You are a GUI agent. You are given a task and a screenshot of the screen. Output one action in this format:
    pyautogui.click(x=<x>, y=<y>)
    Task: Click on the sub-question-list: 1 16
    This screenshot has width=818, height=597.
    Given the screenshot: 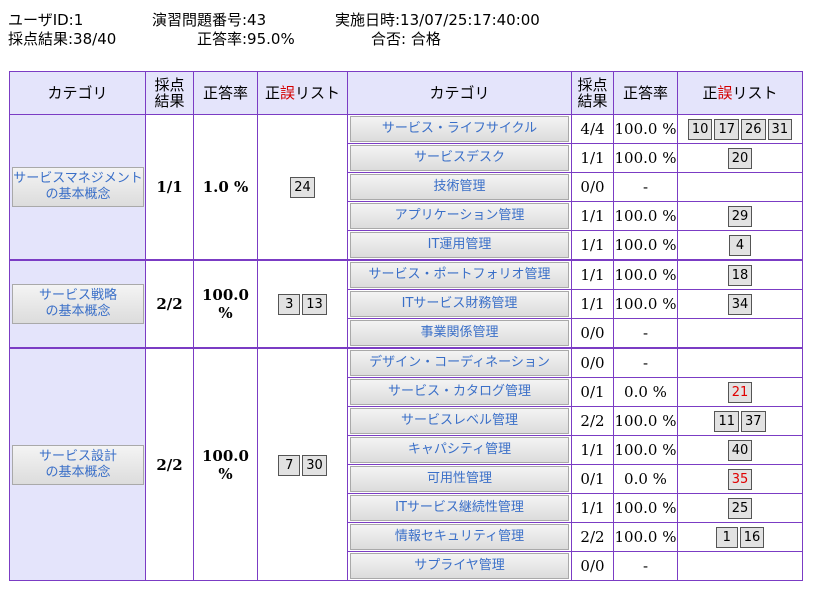 What is the action you would take?
    pyautogui.click(x=740, y=537)
    